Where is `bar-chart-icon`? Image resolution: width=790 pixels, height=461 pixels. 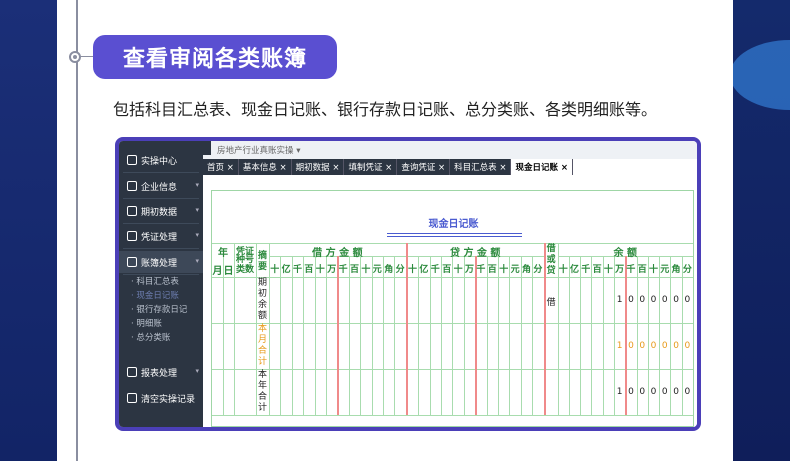
bar-chart-icon is located at coordinates (132, 211).